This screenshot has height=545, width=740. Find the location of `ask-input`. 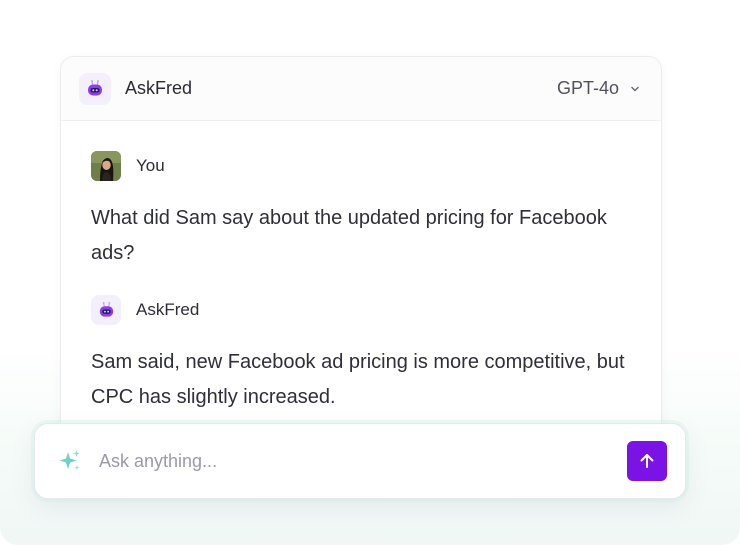

ask-input is located at coordinates (362, 461).